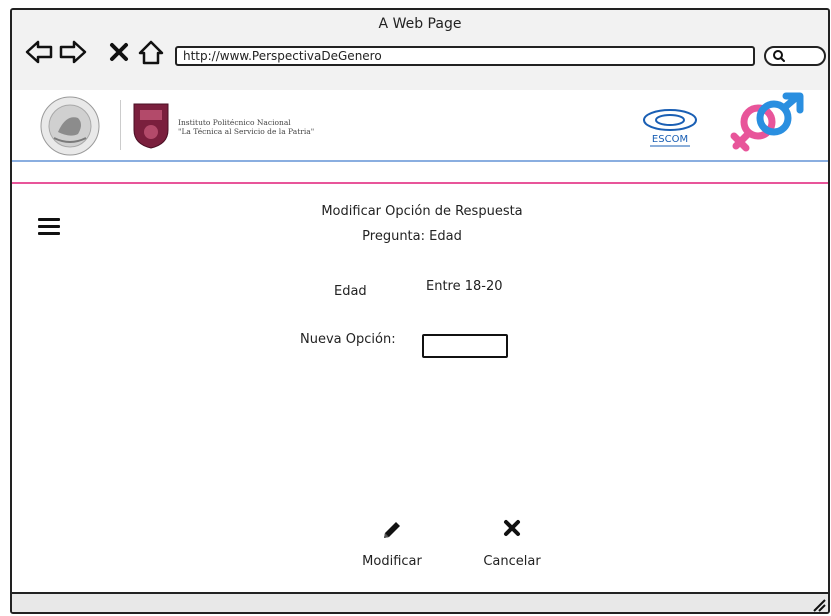 This screenshot has width=831, height=616. Describe the element at coordinates (420, 602) in the screenshot. I see `status-bar` at that location.